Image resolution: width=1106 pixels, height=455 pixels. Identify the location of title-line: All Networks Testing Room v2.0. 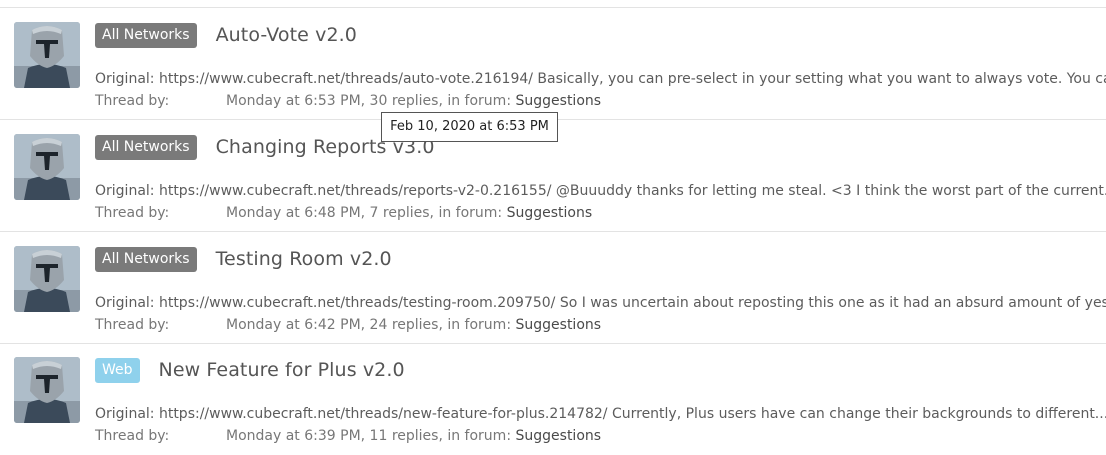
(243, 259).